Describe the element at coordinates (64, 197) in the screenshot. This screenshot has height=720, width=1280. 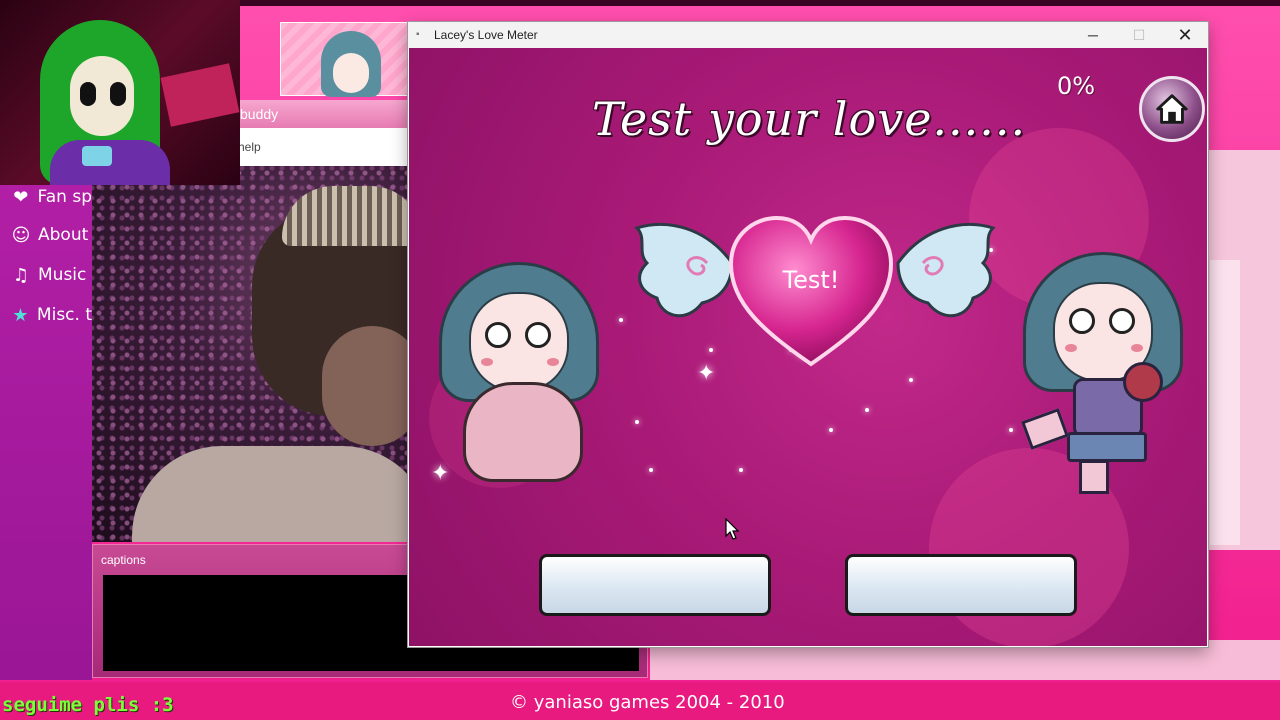
I see `sidebar-item-label: Fan sp` at that location.